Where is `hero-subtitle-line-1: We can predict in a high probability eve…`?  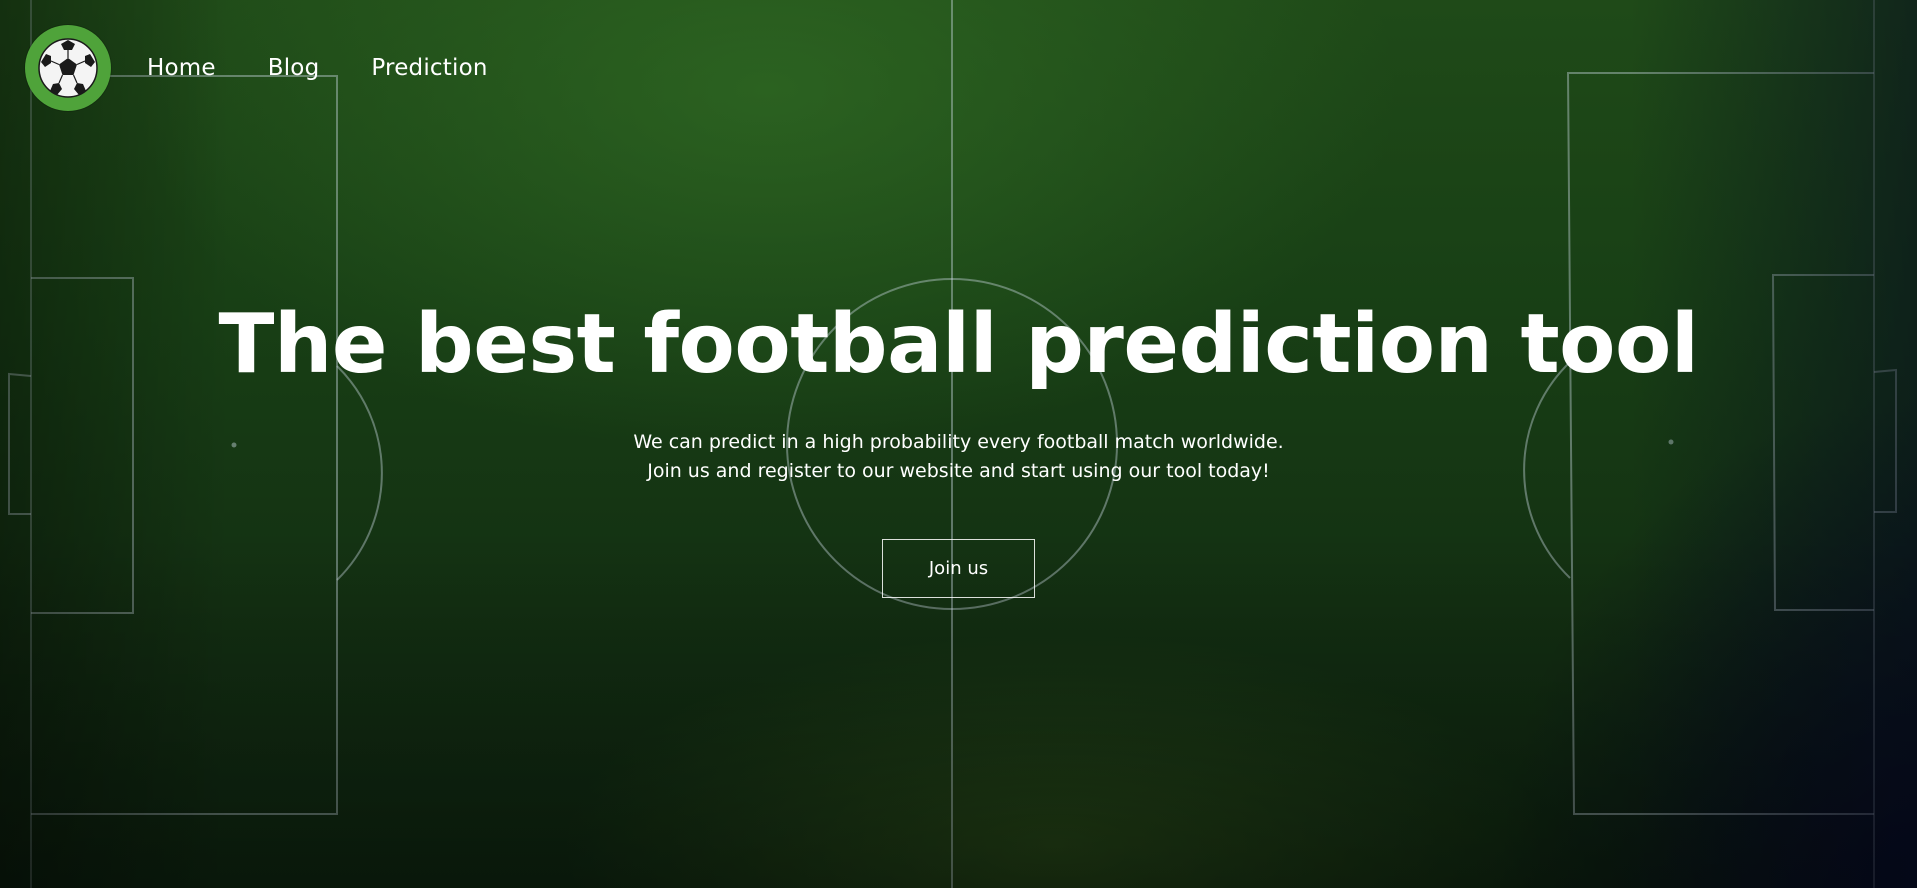
hero-subtitle-line-1: We can predict in a high probability eve… is located at coordinates (958, 442).